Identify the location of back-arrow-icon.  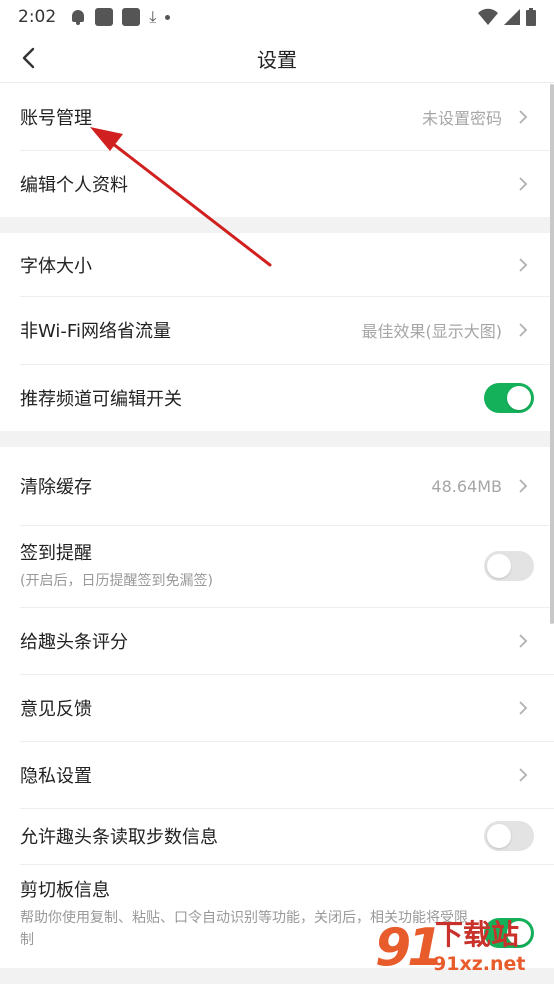
(28, 58).